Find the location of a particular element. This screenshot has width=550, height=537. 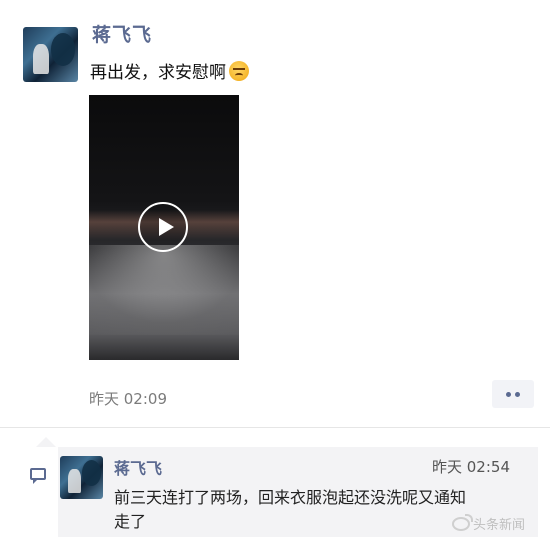

post-video-thumbnail is located at coordinates (164, 227).